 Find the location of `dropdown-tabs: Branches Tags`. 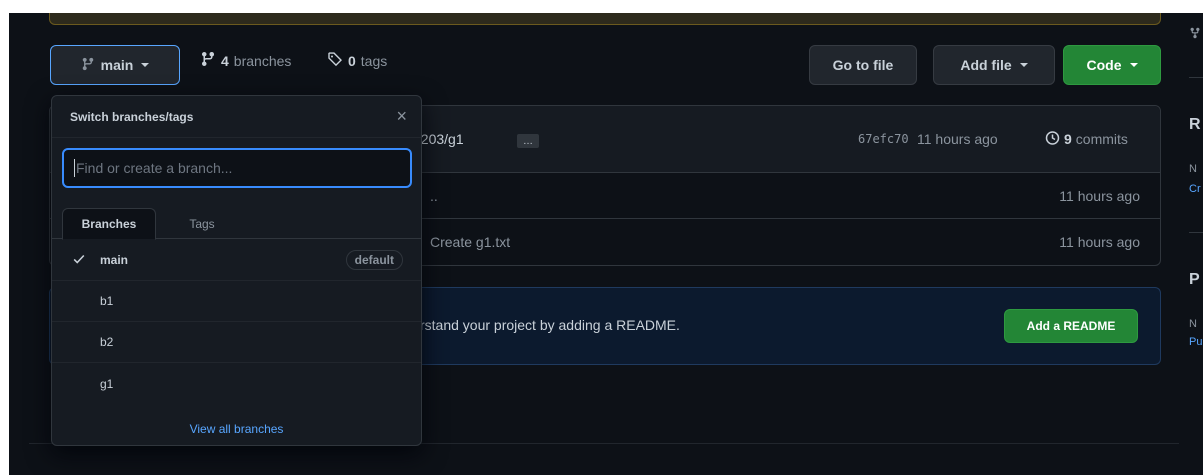

dropdown-tabs: Branches Tags is located at coordinates (236, 224).